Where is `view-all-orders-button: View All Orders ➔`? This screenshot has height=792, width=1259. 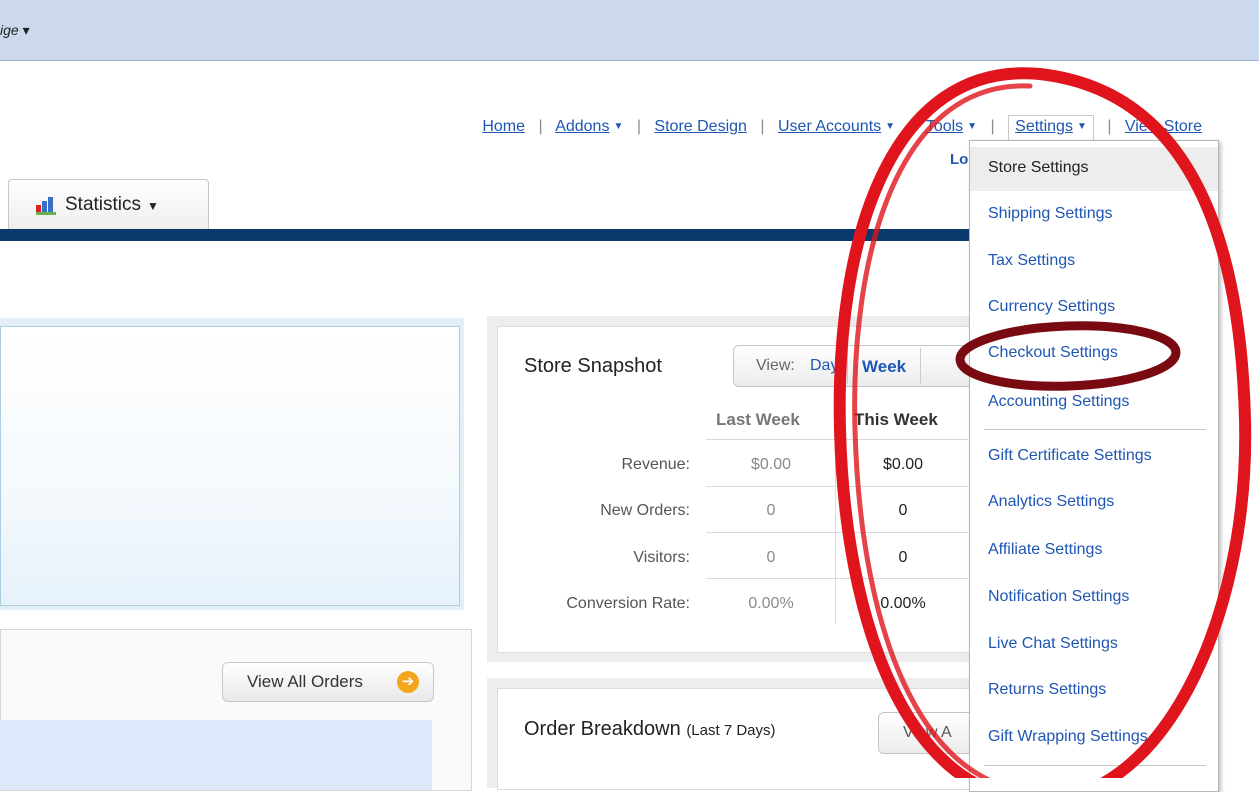
view-all-orders-button: View All Orders ➔ is located at coordinates (328, 682).